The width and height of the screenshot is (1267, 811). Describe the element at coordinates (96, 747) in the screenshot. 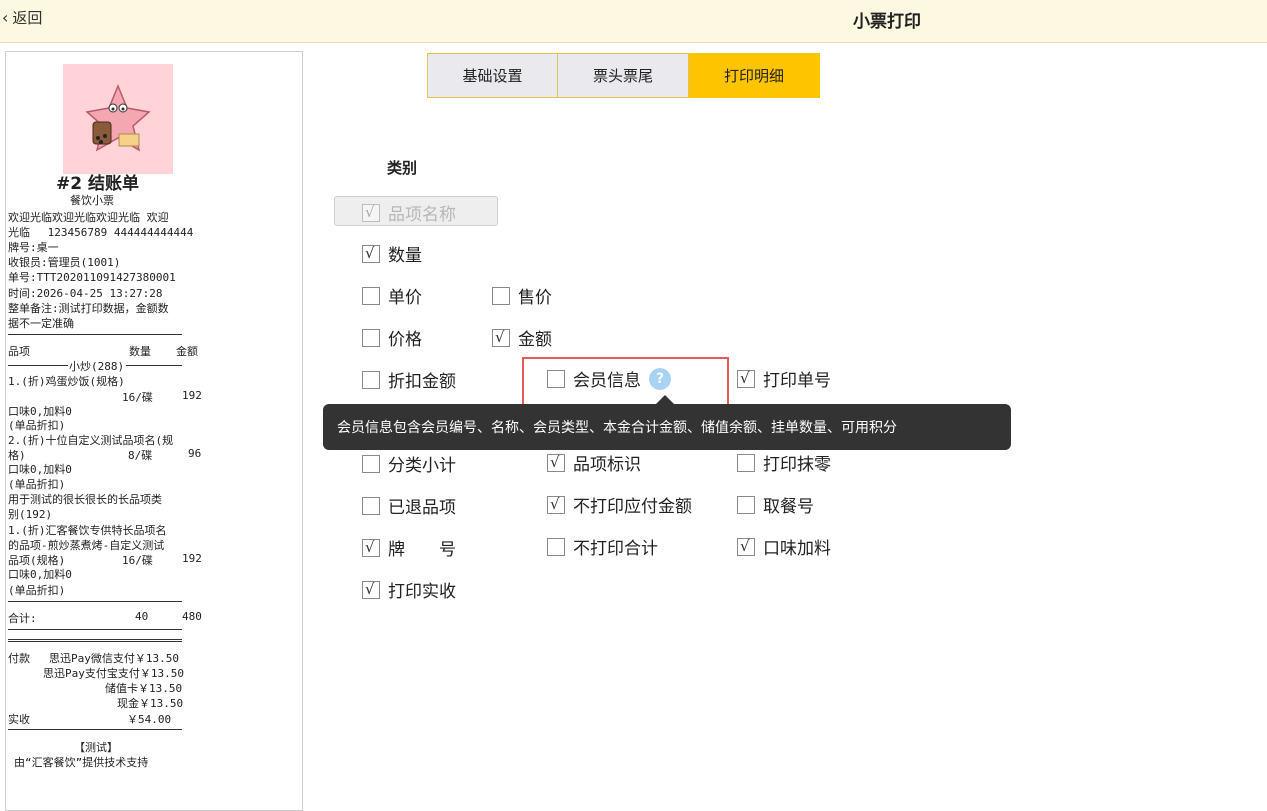

I see `receipt-footer: 【测试】` at that location.